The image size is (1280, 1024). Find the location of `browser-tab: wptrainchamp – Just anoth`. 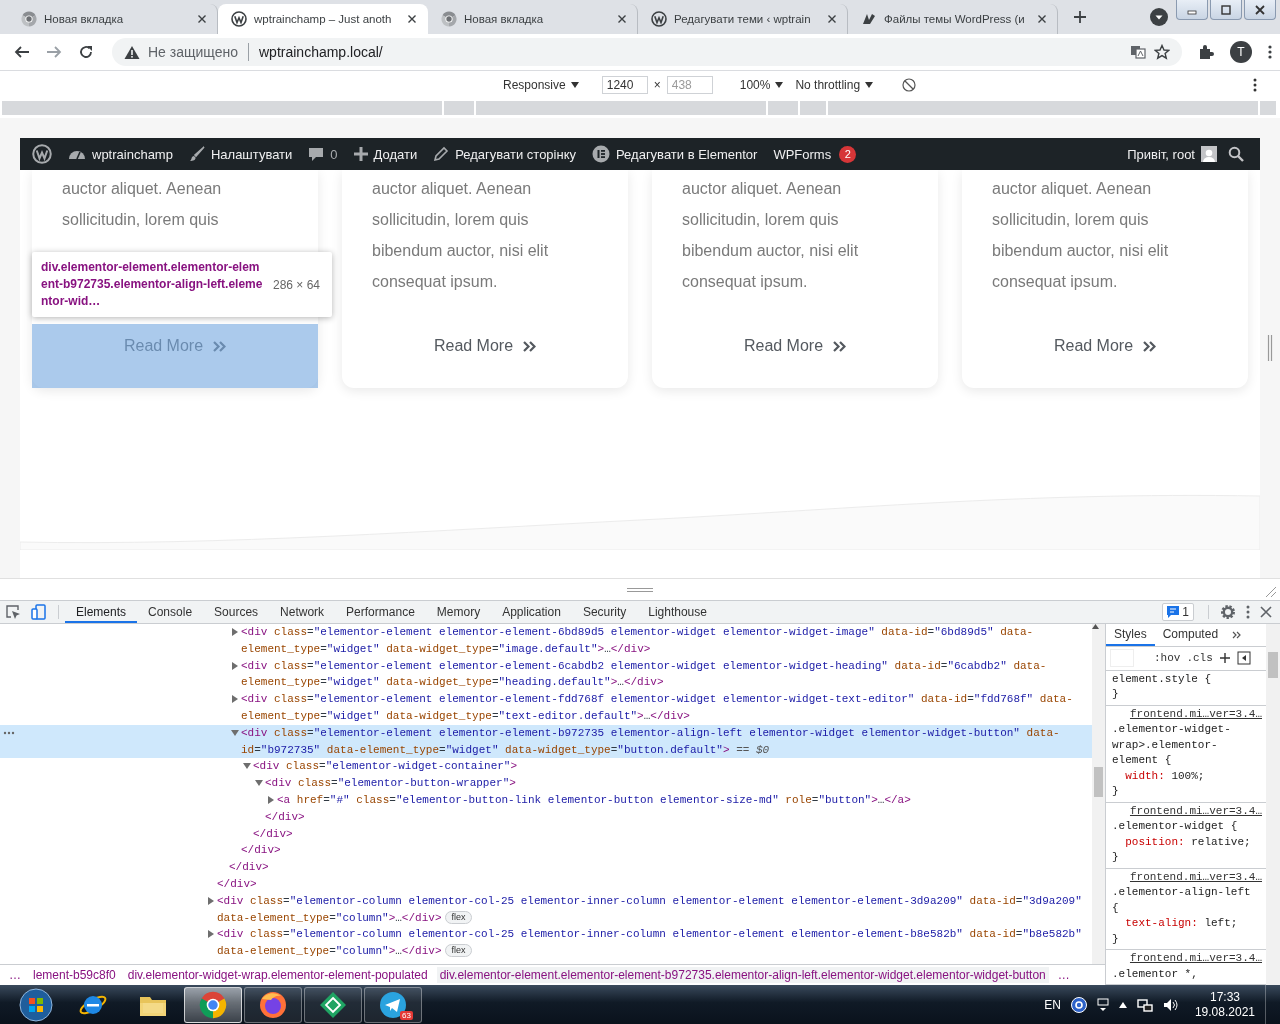

browser-tab: wptrainchamp – Just anoth is located at coordinates (323, 19).